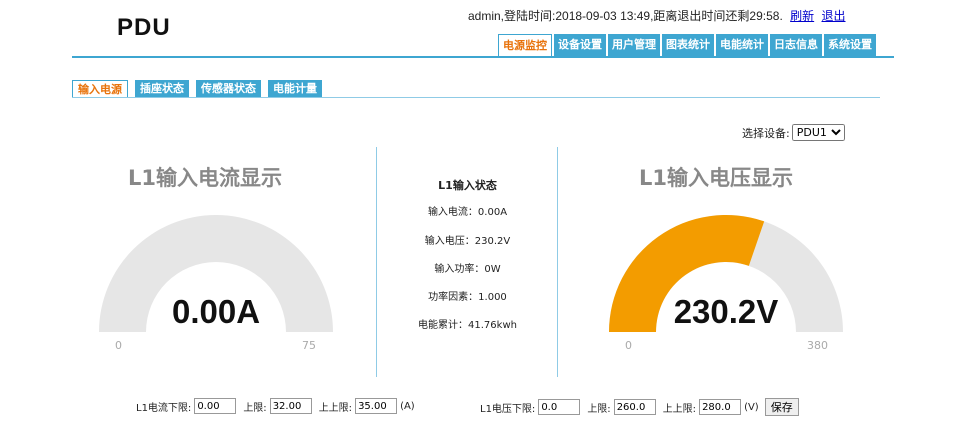 The image size is (958, 434). What do you see at coordinates (557, 262) in the screenshot?
I see `panel-divider-right` at bounding box center [557, 262].